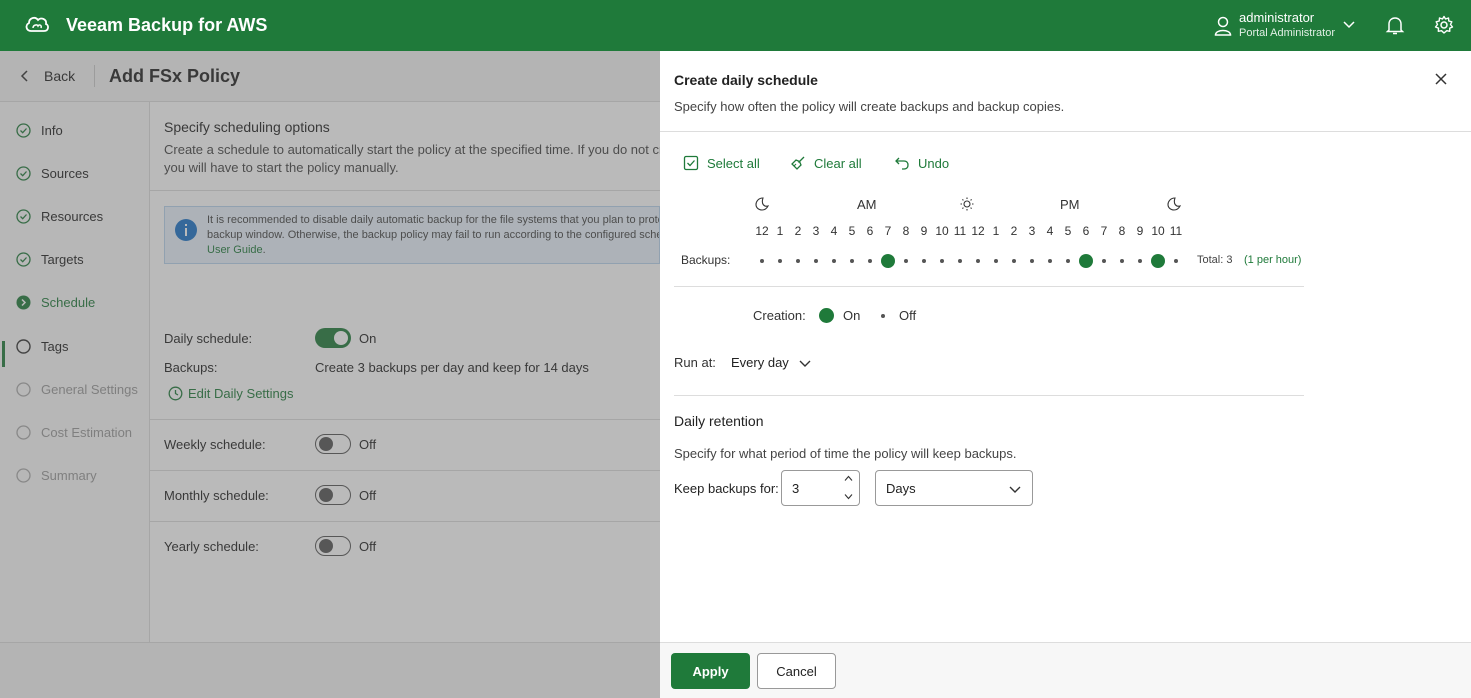 Image resolution: width=1471 pixels, height=698 pixels. What do you see at coordinates (1395, 25) in the screenshot?
I see `bell-icon` at bounding box center [1395, 25].